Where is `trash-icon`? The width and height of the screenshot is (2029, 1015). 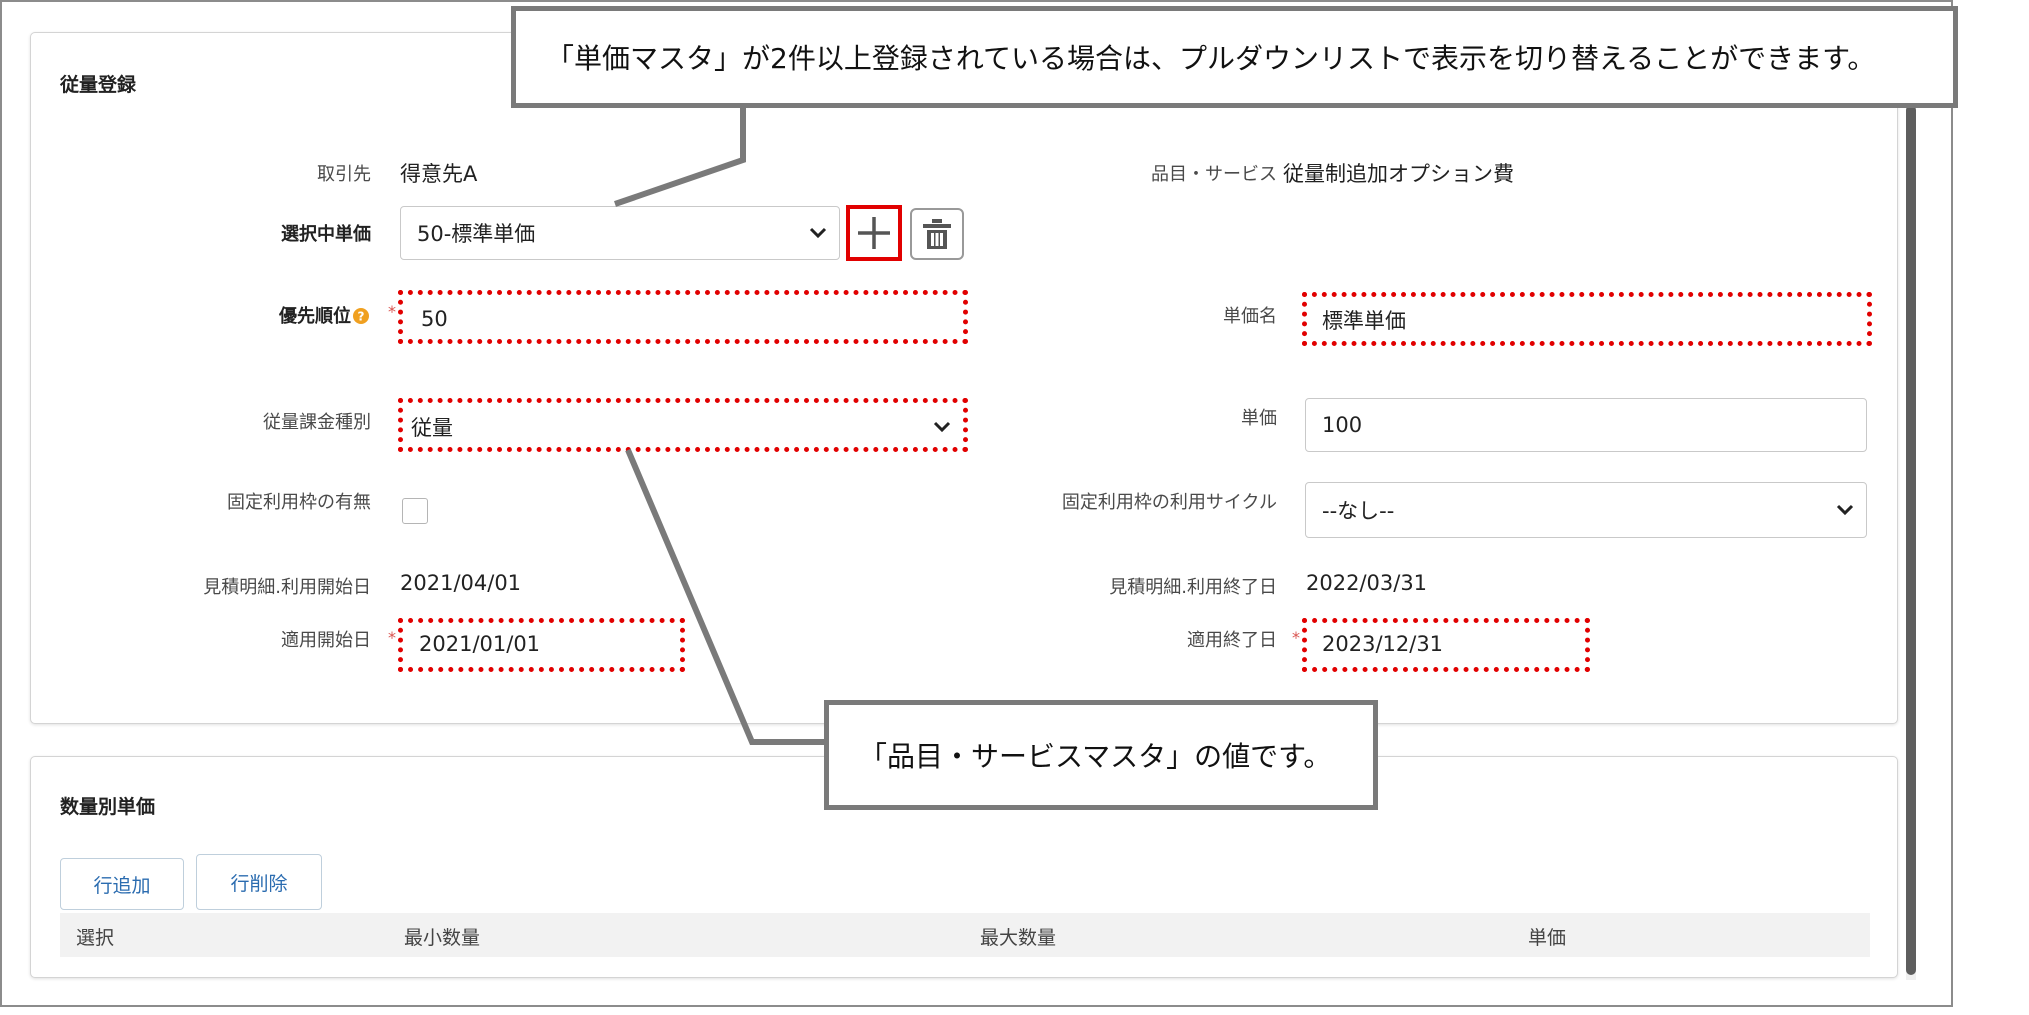 trash-icon is located at coordinates (937, 234).